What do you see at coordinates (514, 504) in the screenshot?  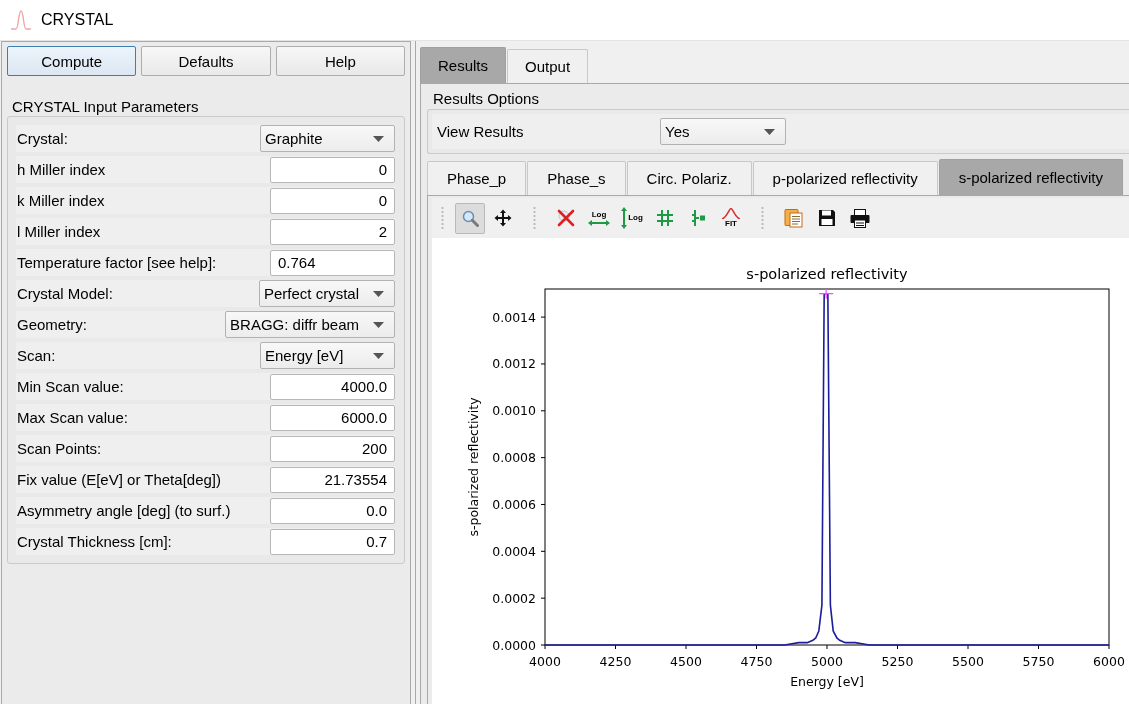 I see `y-tick-label: 0.0006` at bounding box center [514, 504].